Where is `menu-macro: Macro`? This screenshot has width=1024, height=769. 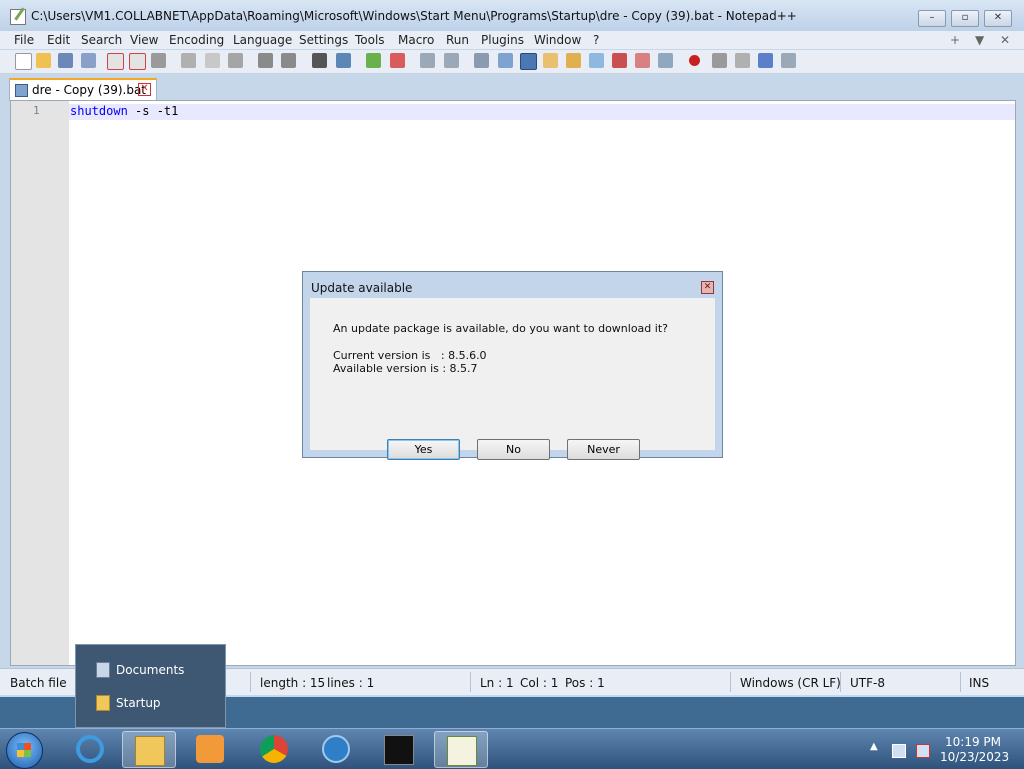
menu-macro: Macro is located at coordinates (416, 40).